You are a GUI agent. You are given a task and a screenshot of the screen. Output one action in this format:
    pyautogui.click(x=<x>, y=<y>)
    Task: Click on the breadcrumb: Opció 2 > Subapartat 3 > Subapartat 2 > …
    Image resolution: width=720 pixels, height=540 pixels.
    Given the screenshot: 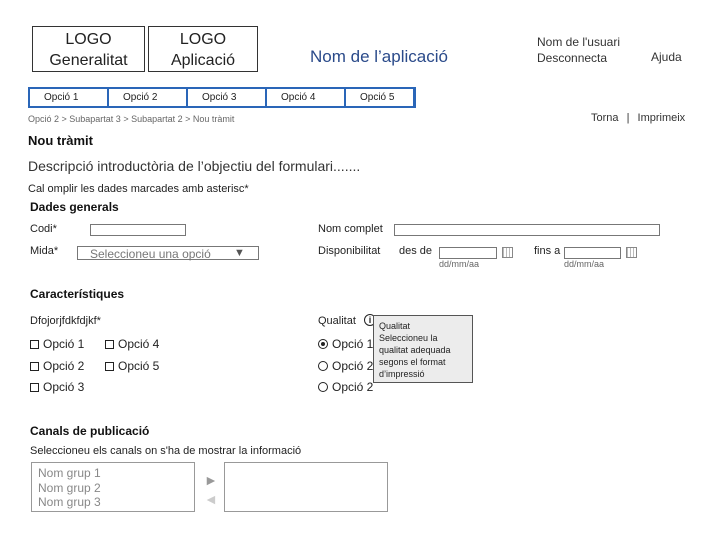 What is the action you would take?
    pyautogui.click(x=131, y=119)
    